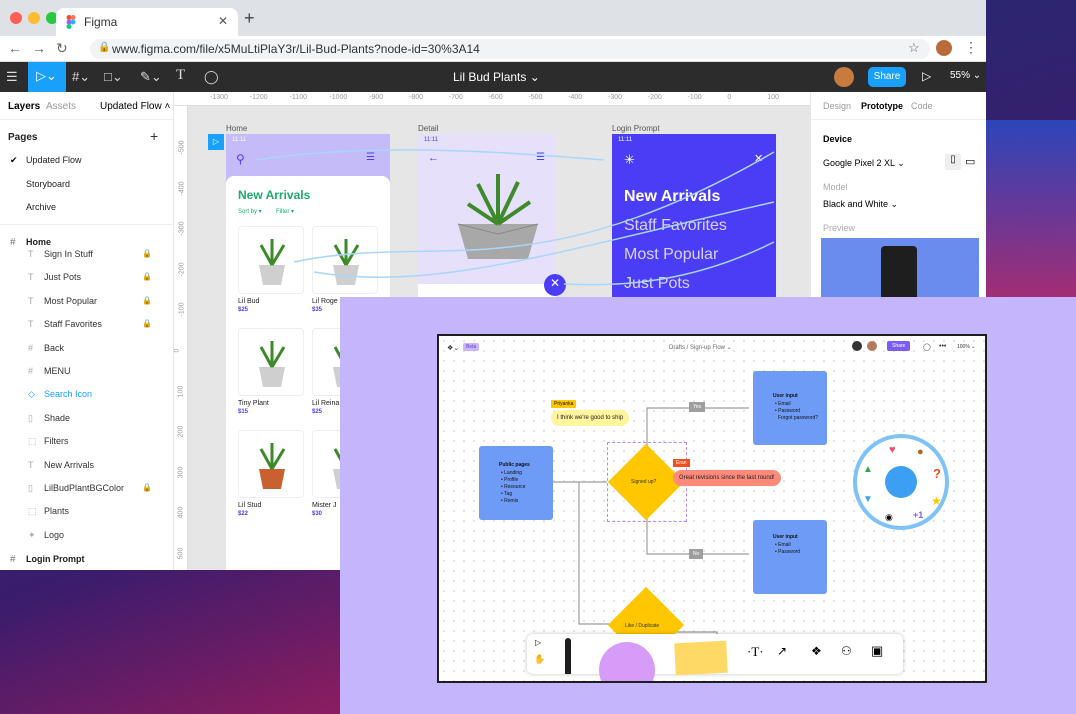 Image resolution: width=1076 pixels, height=714 pixels. I want to click on cursor-icon: ▷⌄, so click(46, 75).